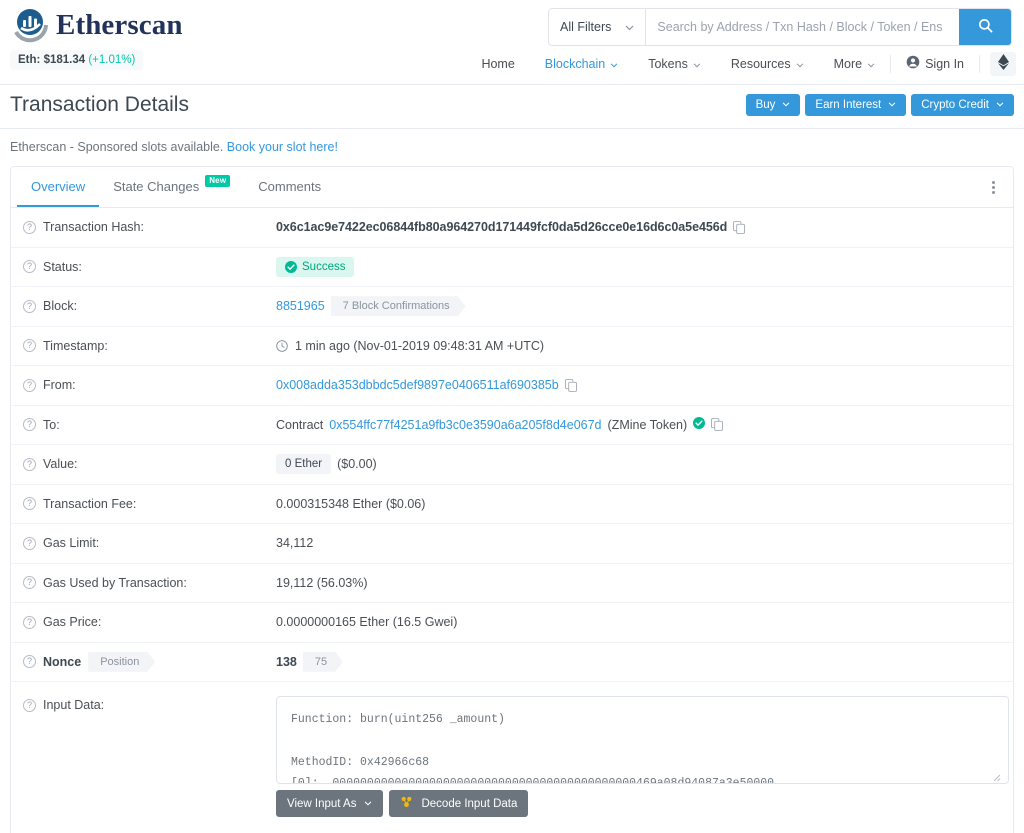 The width and height of the screenshot is (1024, 833). What do you see at coordinates (289, 187) in the screenshot?
I see `tab-comments: Comments` at bounding box center [289, 187].